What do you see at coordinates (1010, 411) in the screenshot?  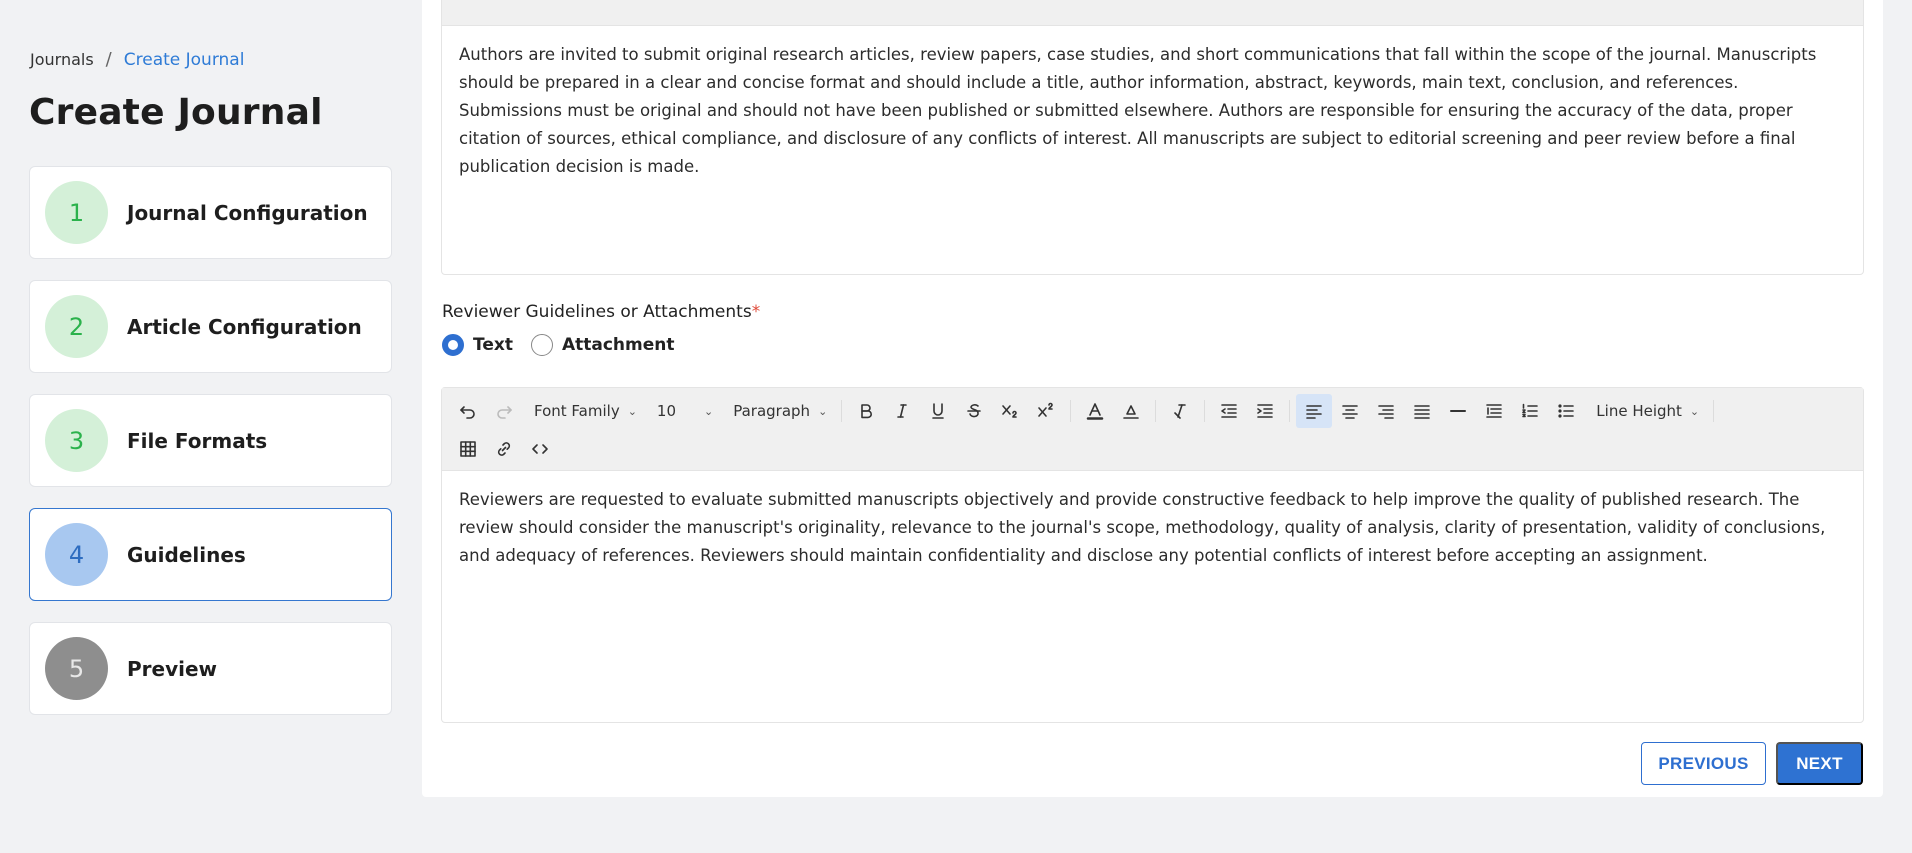 I see `subscript-icon` at bounding box center [1010, 411].